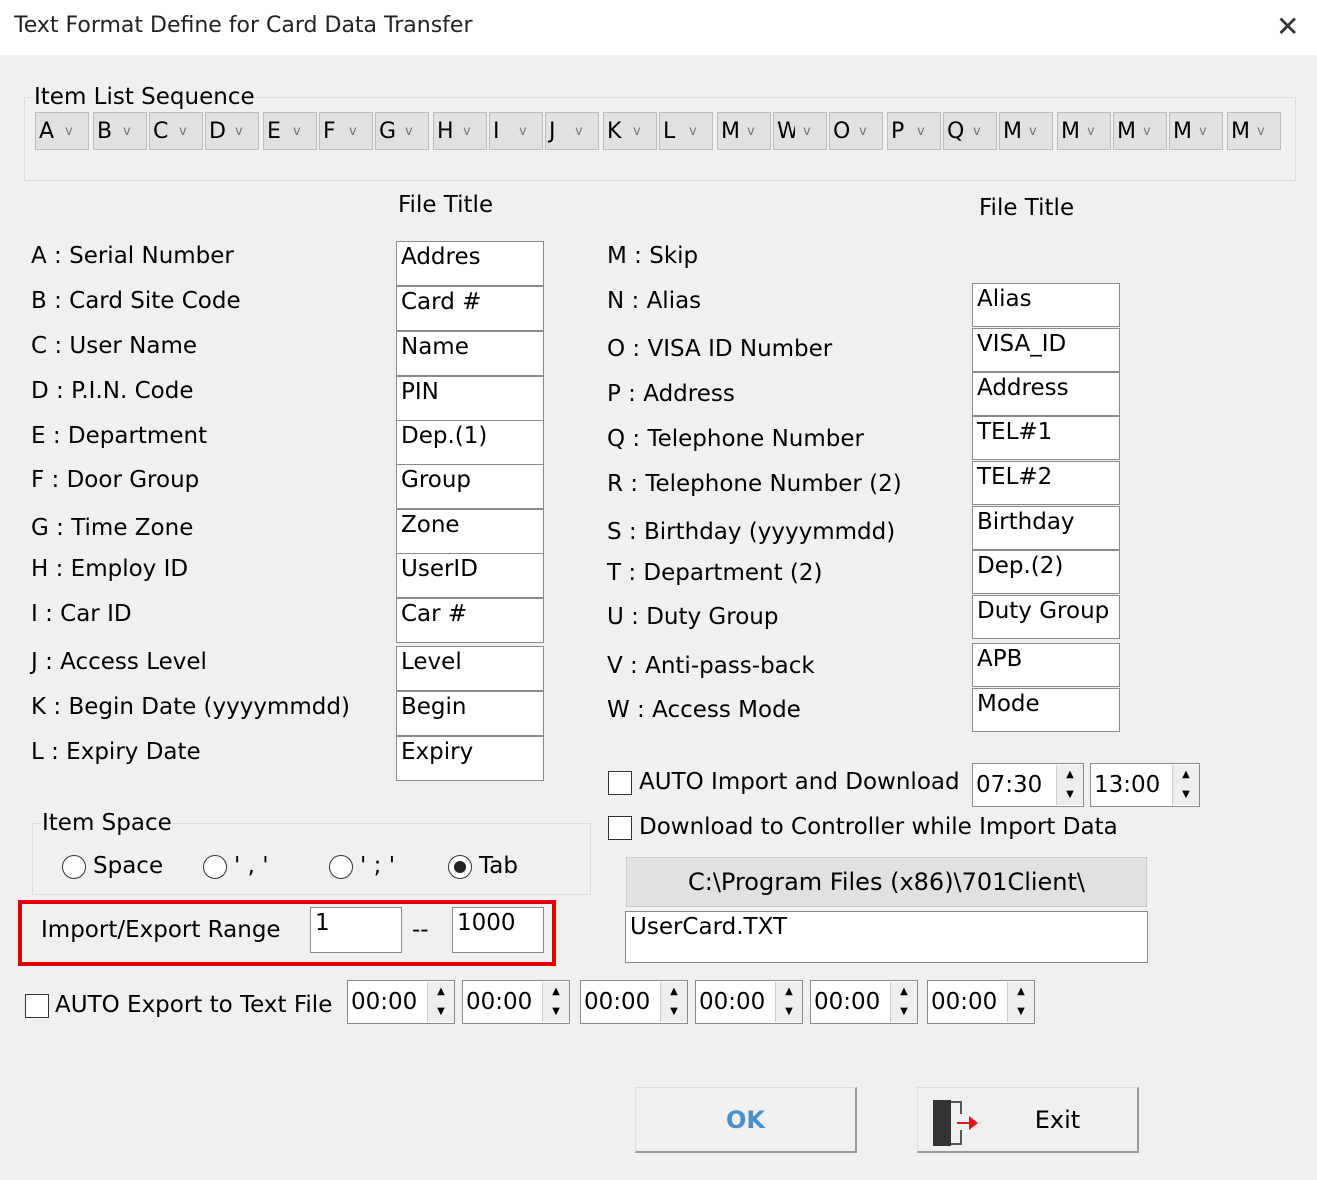 The image size is (1317, 1180). Describe the element at coordinates (37, 1006) in the screenshot. I see `auto-export-checkbox` at that location.